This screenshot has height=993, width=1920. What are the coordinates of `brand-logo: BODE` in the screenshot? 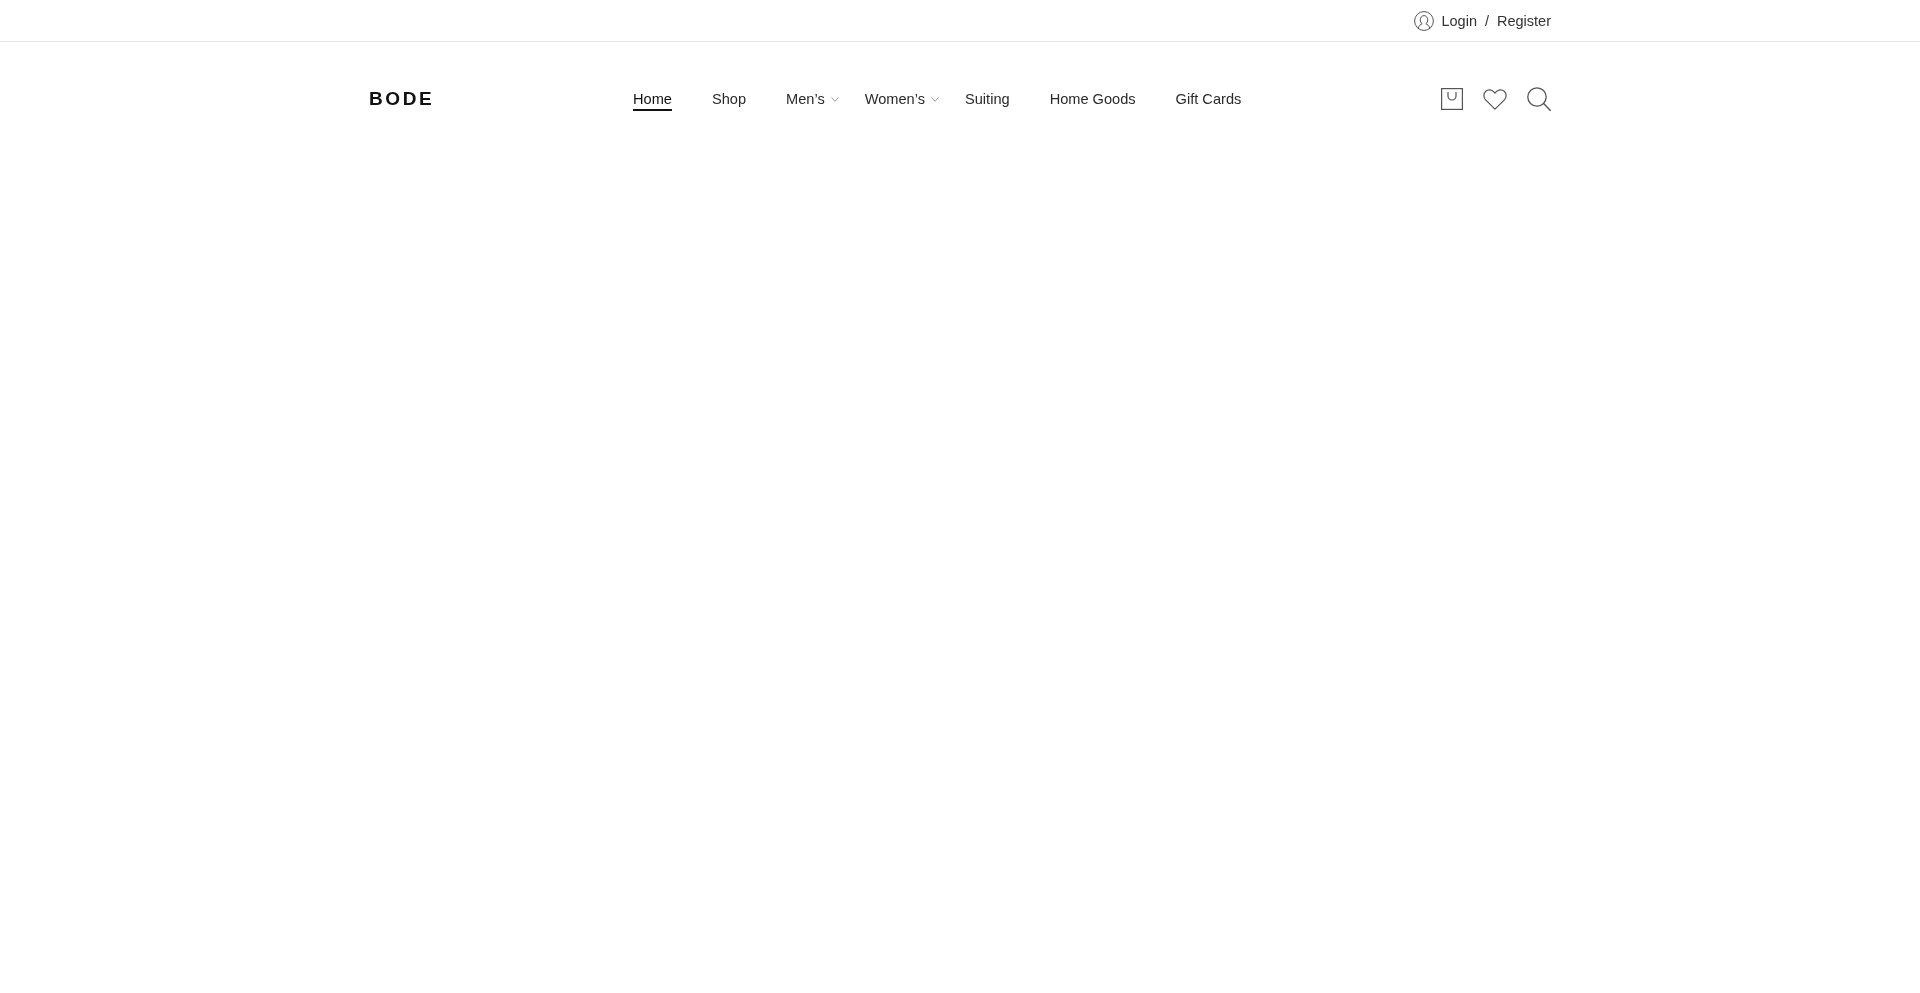 It's located at (402, 98).